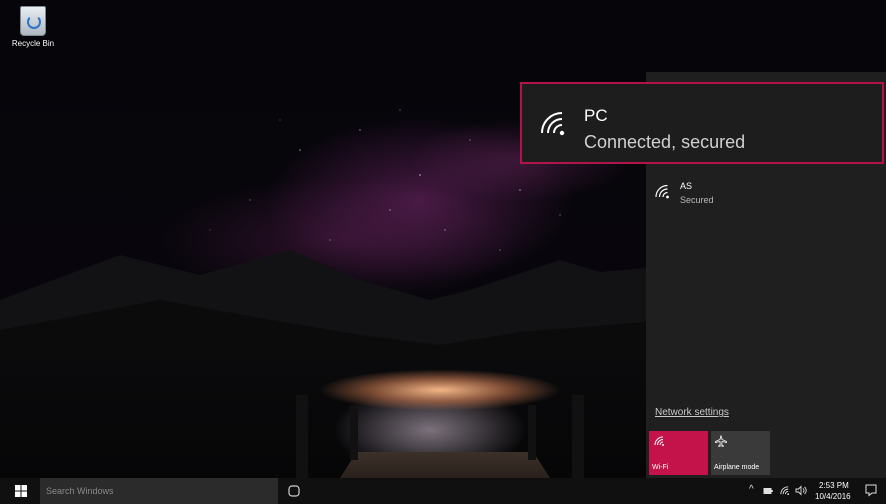 The height and width of the screenshot is (504, 886). I want to click on action-center-icon, so click(871, 490).